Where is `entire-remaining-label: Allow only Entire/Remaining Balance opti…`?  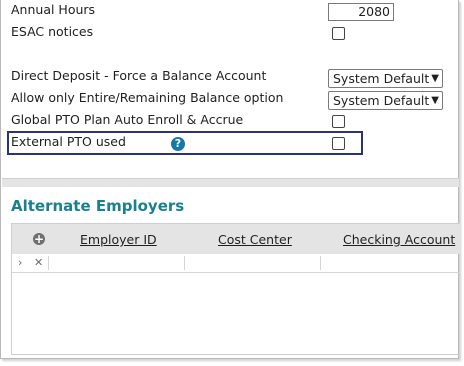 entire-remaining-label: Allow only Entire/Remaining Balance opti… is located at coordinates (147, 97).